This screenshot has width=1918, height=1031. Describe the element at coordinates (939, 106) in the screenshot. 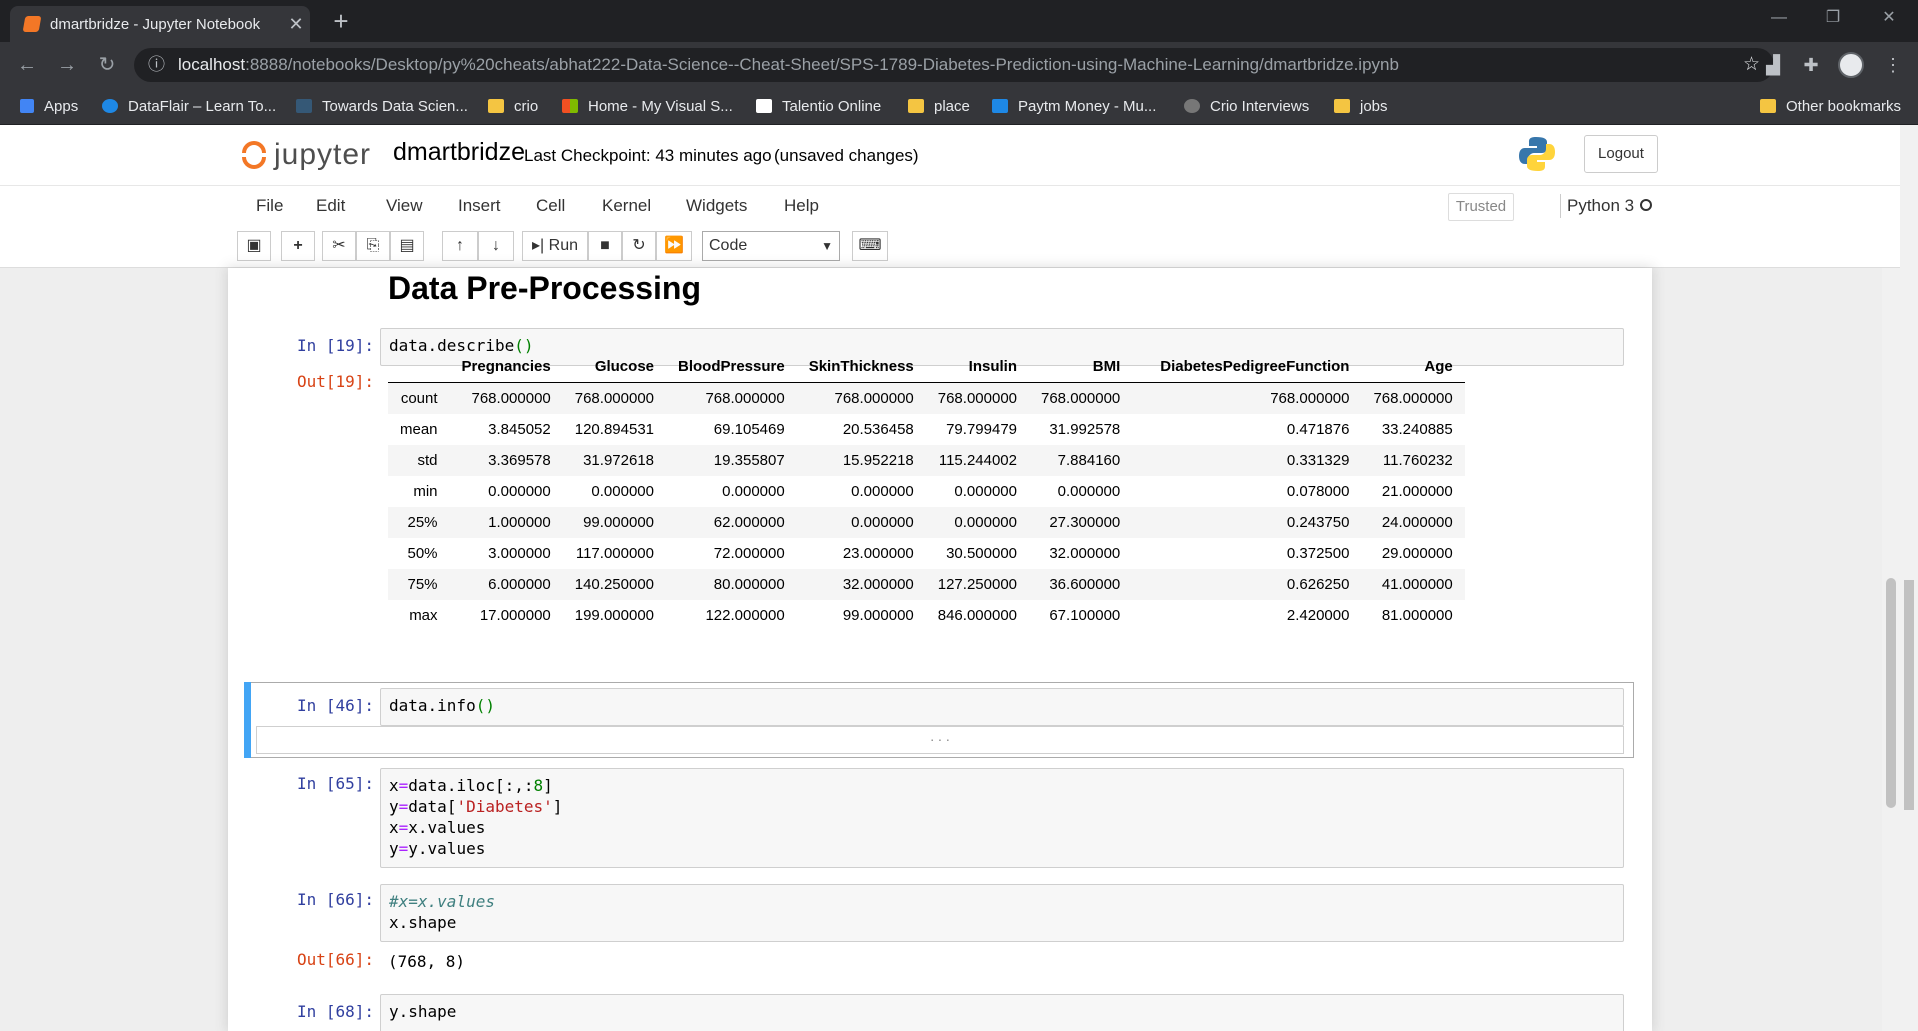

I see `bookmark-place: place` at that location.